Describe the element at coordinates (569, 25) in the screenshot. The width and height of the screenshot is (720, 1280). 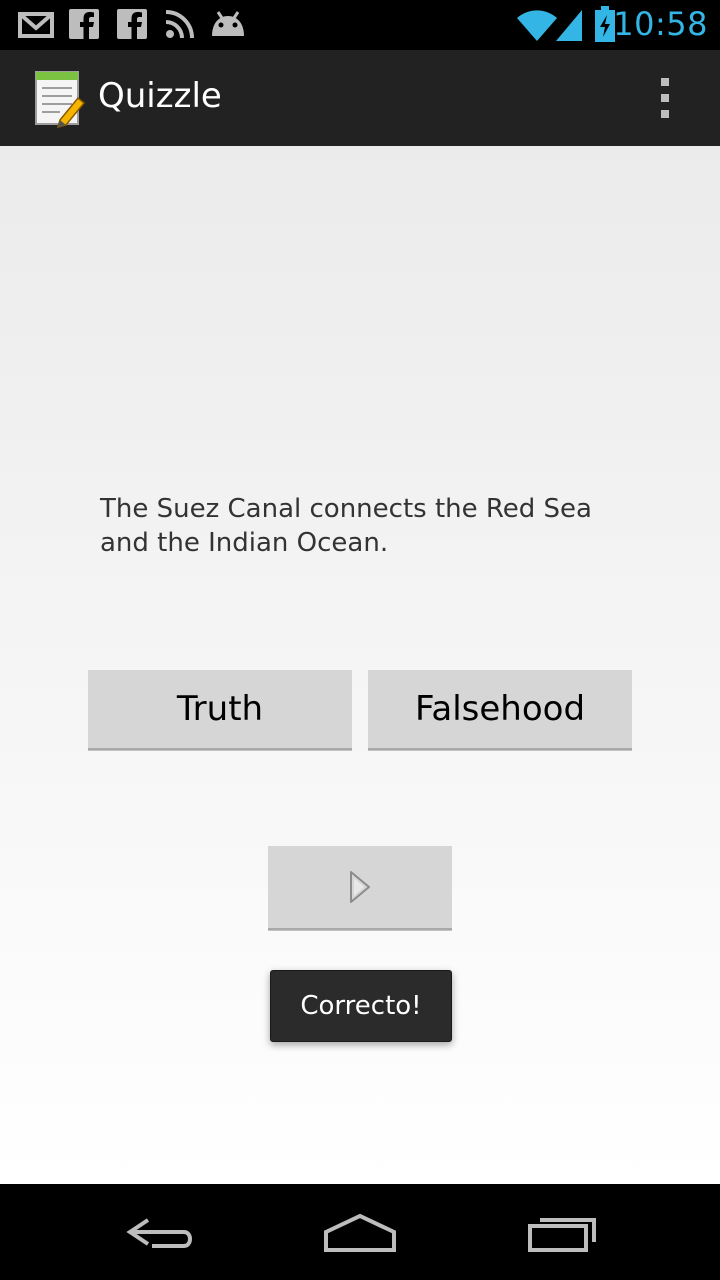
I see `signal-icon` at that location.